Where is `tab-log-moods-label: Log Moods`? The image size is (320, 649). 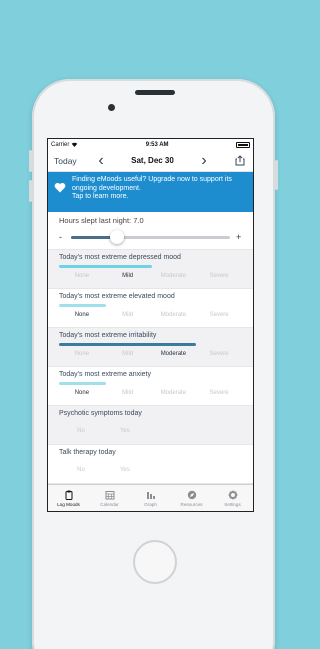 tab-log-moods-label: Log Moods is located at coordinates (68, 504).